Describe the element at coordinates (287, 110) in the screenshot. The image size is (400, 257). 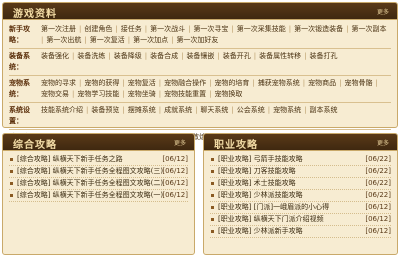
I see `category-link: 宠物系统` at that location.